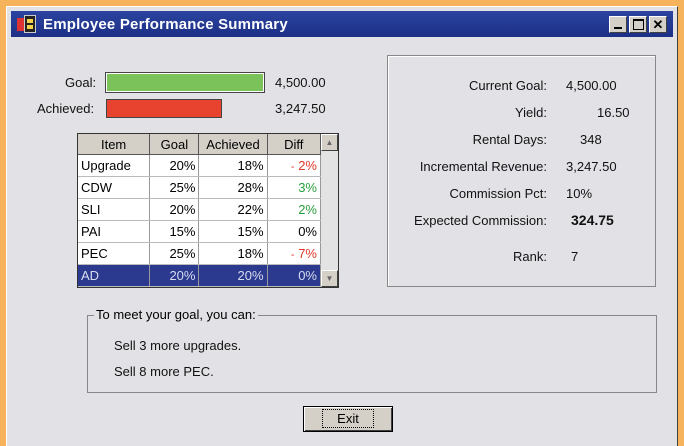 The width and height of the screenshot is (684, 446). I want to click on table-row: PEC 25% 18% - 7%, so click(200, 253).